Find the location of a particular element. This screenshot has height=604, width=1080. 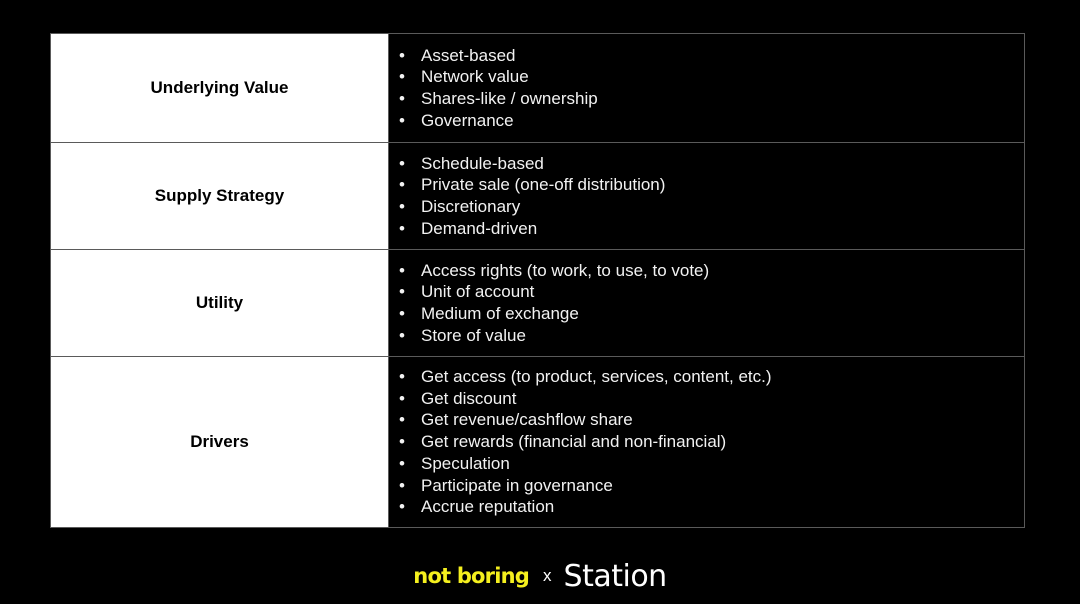

list-item: Accrue reputation is located at coordinates (584, 507).